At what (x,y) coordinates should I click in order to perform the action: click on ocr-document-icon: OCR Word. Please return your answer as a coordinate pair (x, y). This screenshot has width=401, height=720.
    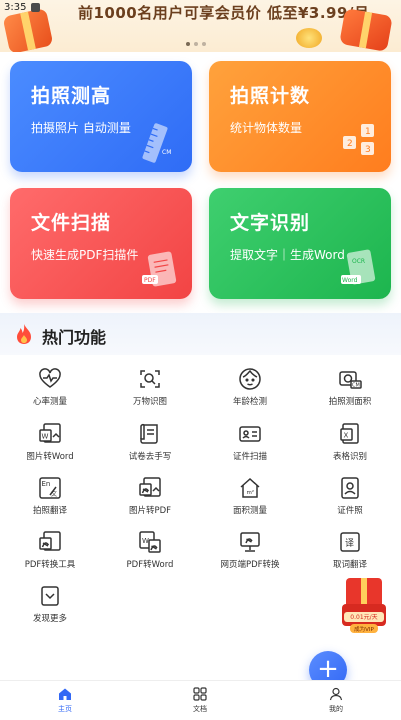
    Looking at the image, I should click on (358, 267).